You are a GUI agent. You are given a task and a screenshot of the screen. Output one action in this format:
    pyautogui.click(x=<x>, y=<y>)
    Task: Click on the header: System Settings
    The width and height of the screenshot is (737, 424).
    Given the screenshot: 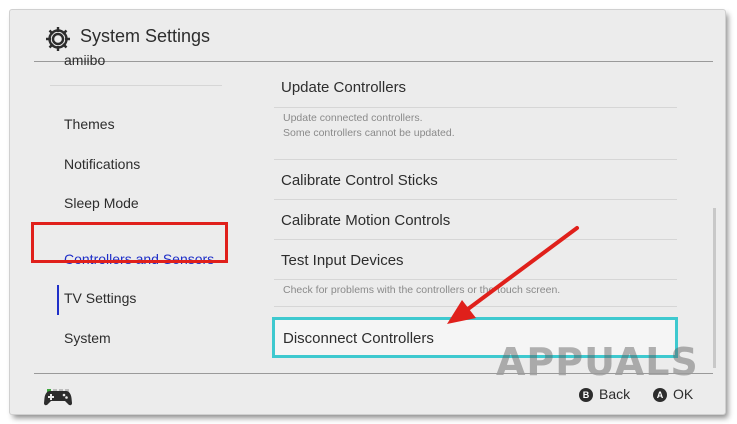 What is the action you would take?
    pyautogui.click(x=367, y=35)
    